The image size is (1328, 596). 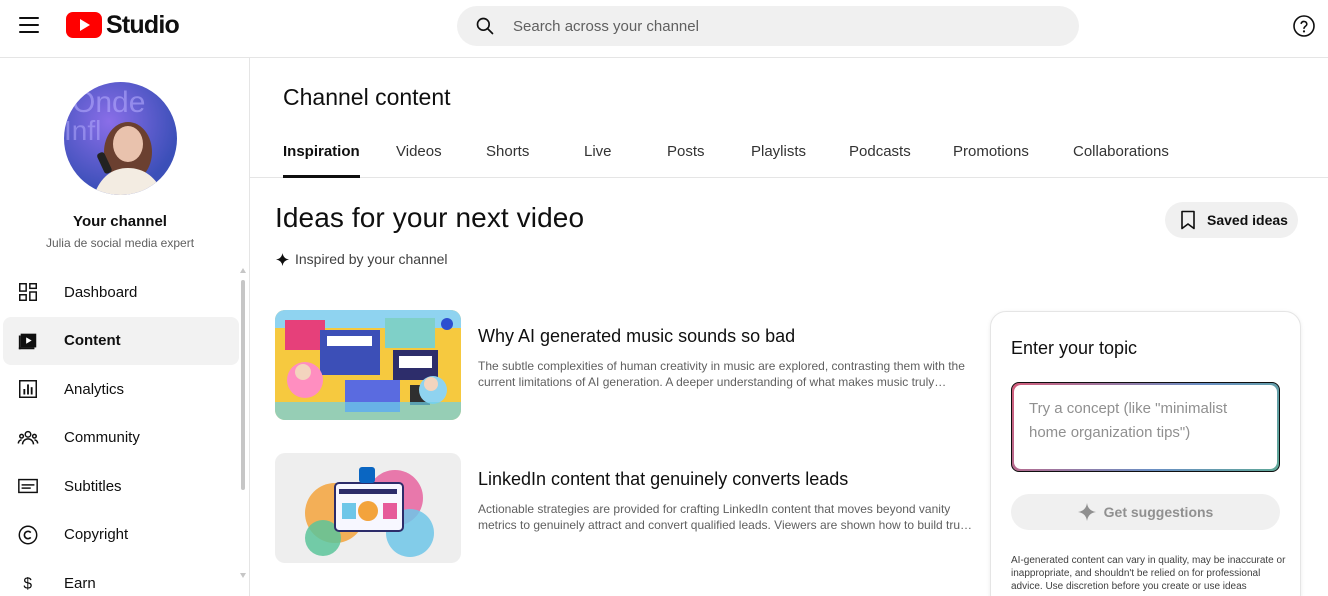 I want to click on copyright-icon, so click(x=28, y=535).